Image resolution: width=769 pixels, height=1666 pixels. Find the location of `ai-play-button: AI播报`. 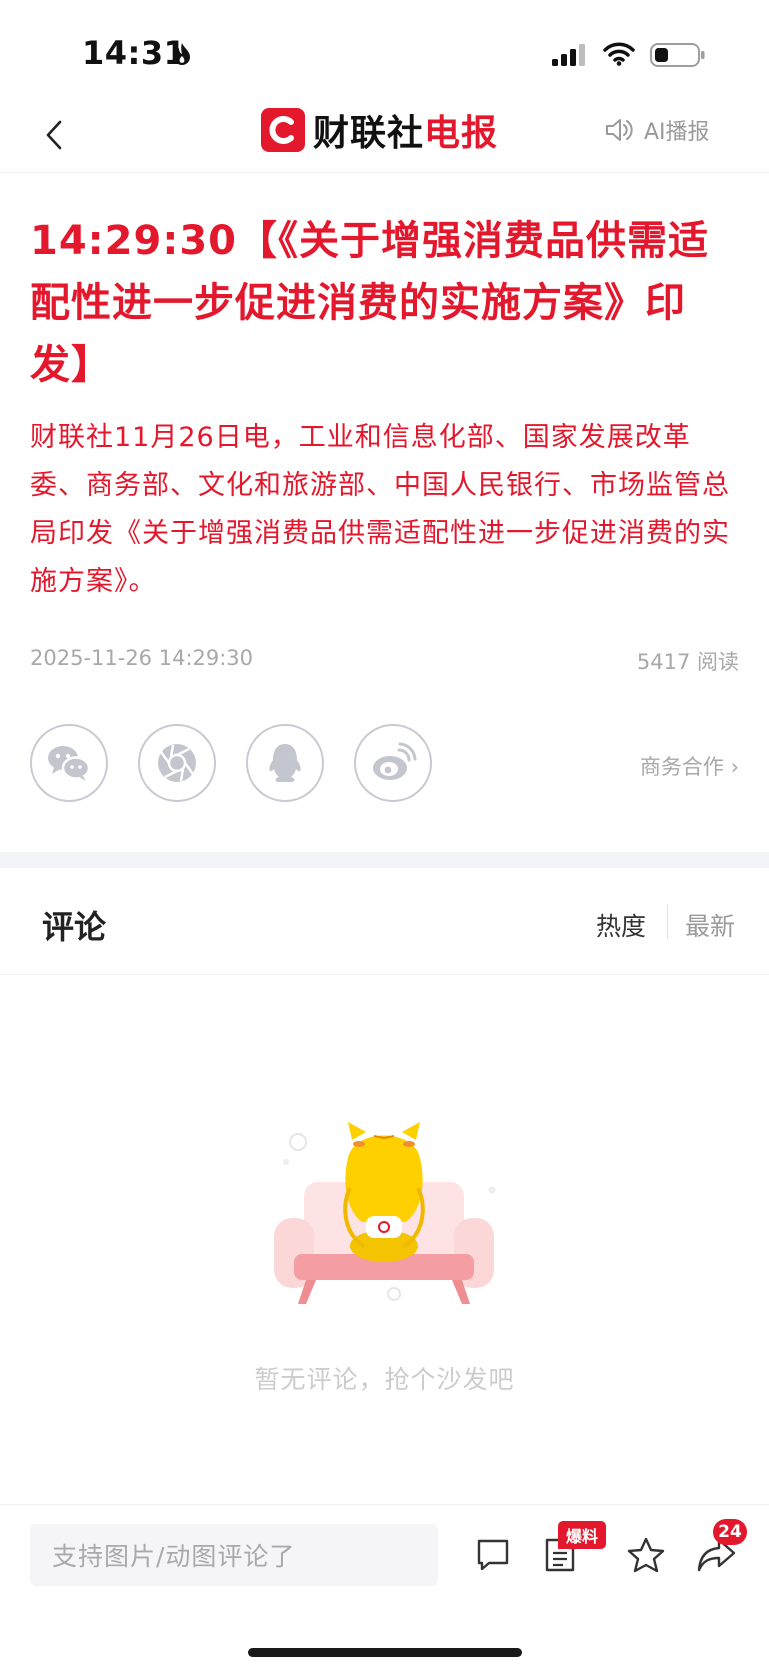

ai-play-button: AI播报 is located at coordinates (657, 130).